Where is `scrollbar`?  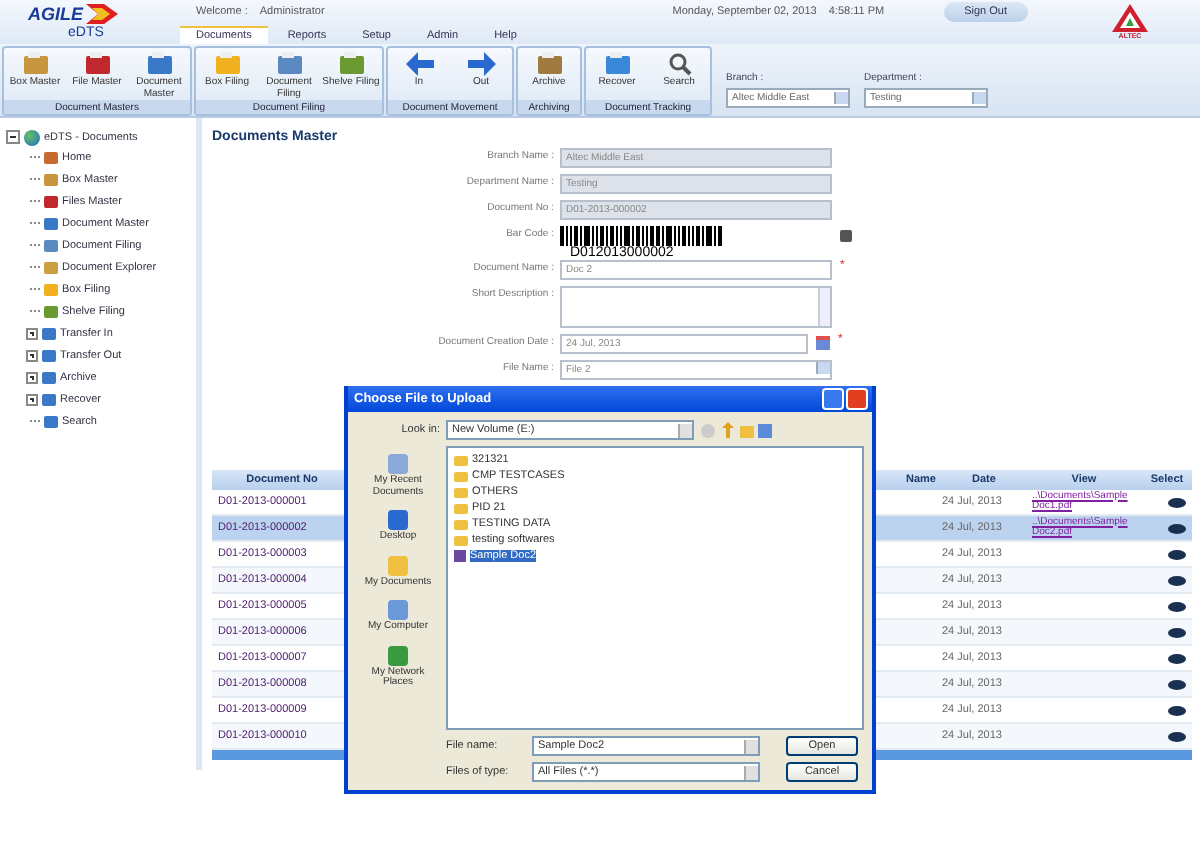
scrollbar is located at coordinates (824, 307).